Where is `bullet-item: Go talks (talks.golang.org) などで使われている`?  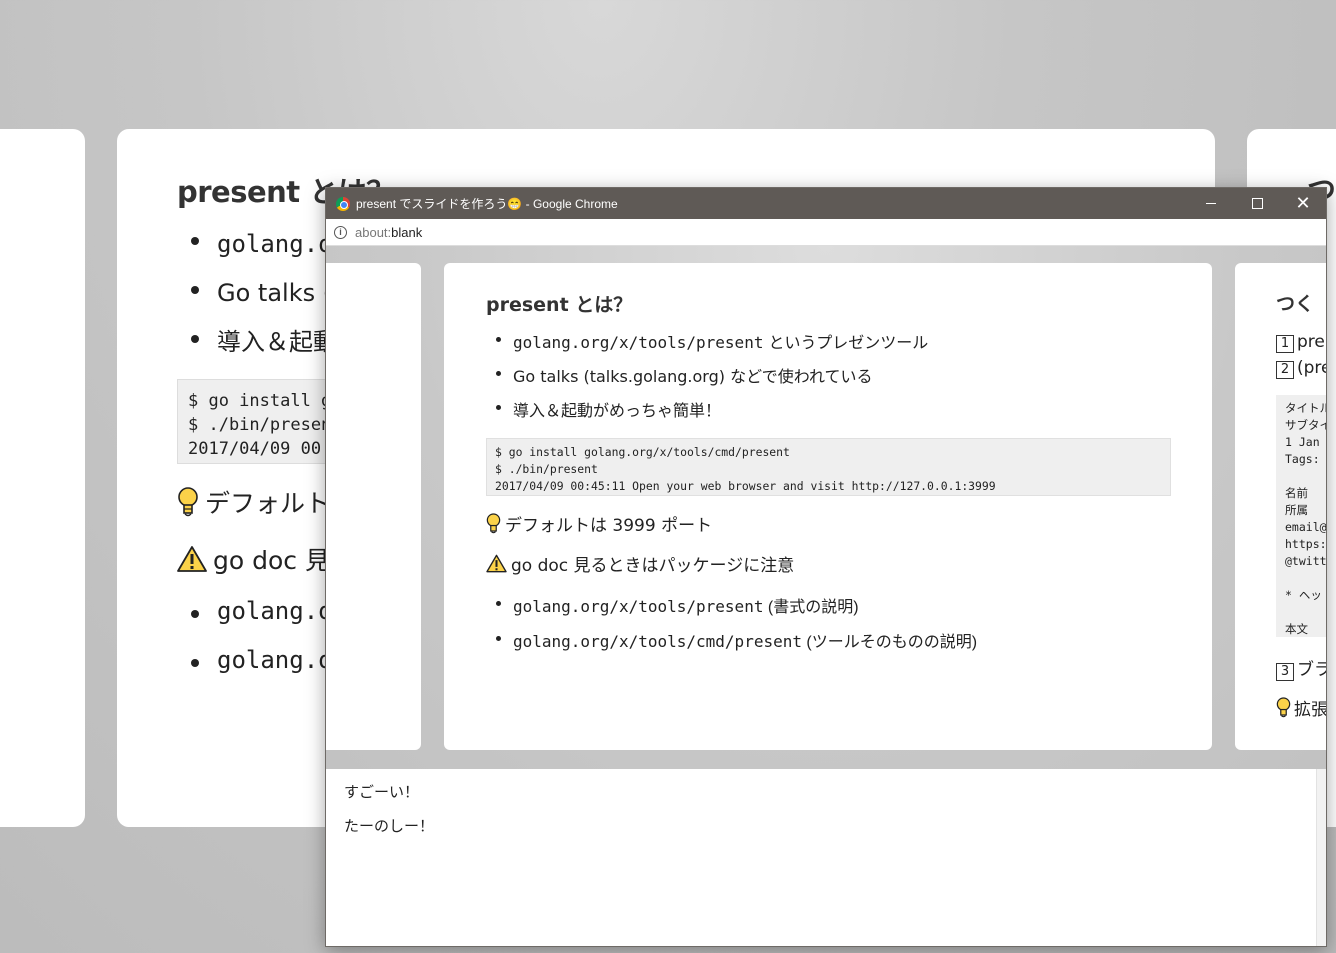 bullet-item: Go talks (talks.golang.org) などで使われている is located at coordinates (707, 380).